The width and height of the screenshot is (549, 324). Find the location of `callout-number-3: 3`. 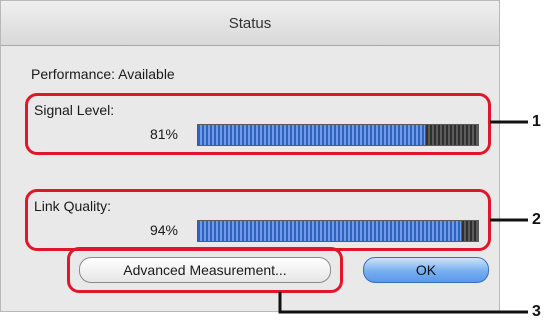

callout-number-3: 3 is located at coordinates (536, 311).